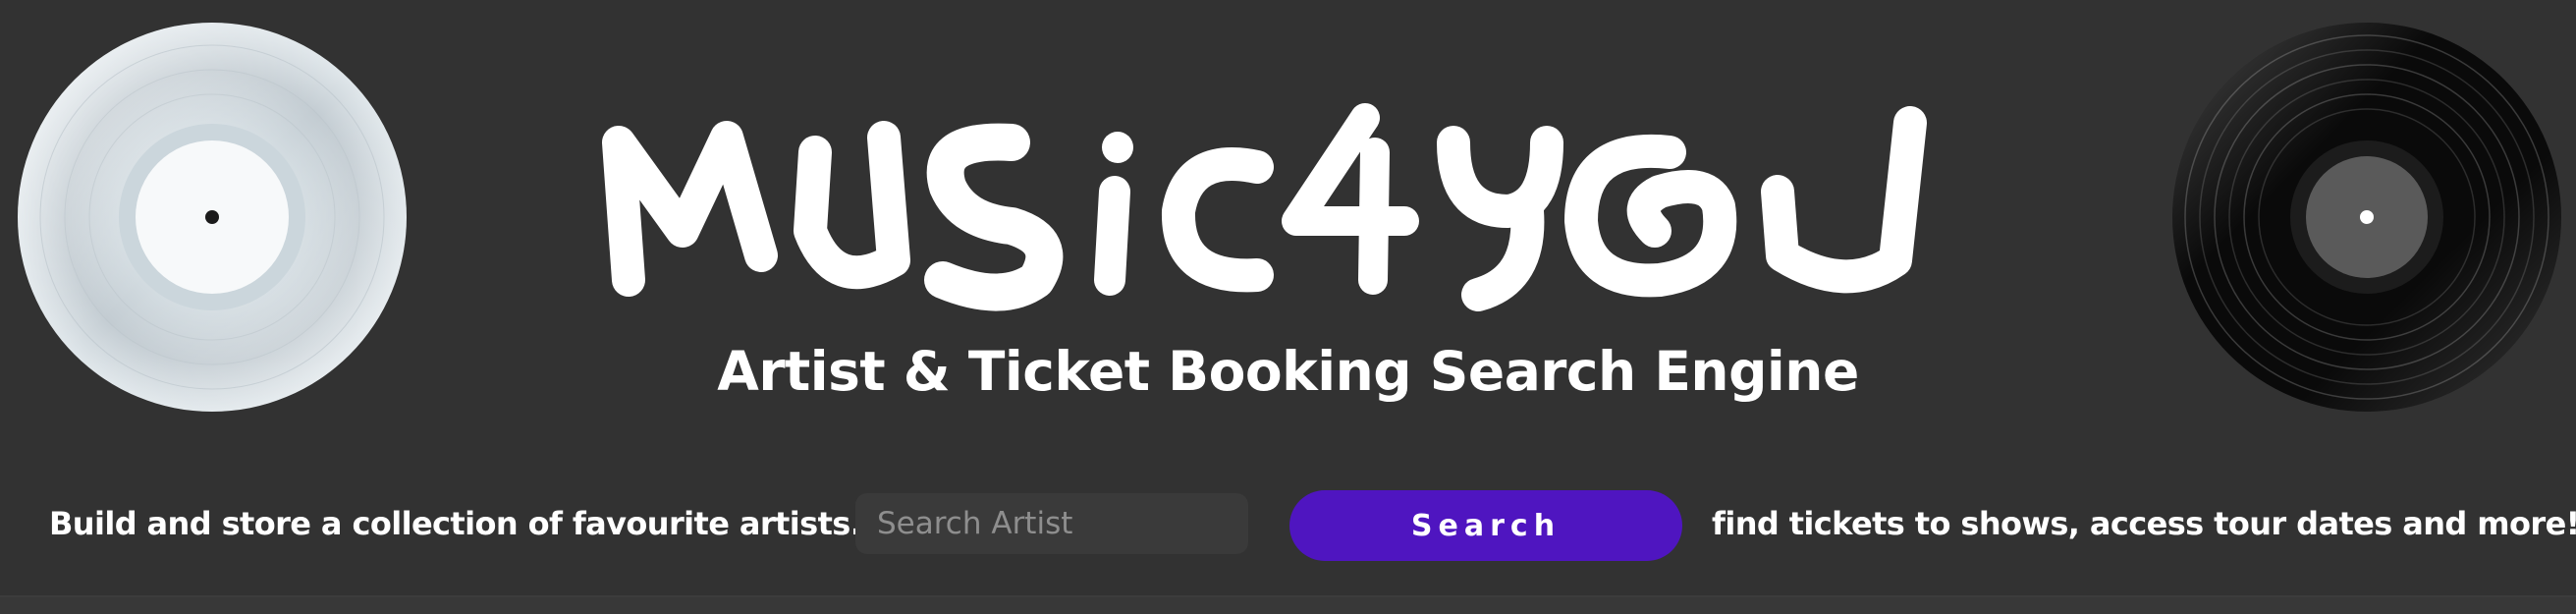 This screenshot has height=614, width=2576. I want to click on search-button: Search, so click(1485, 525).